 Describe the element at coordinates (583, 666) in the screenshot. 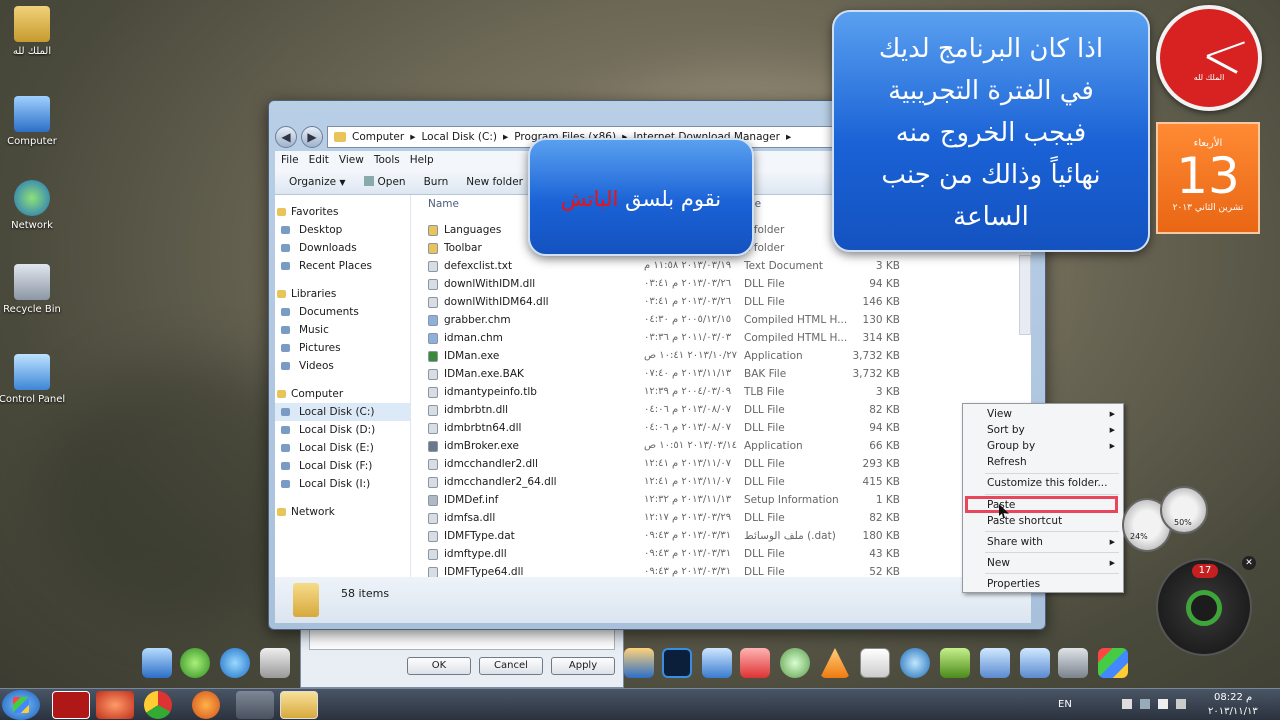

I see `apply-button: Apply` at that location.